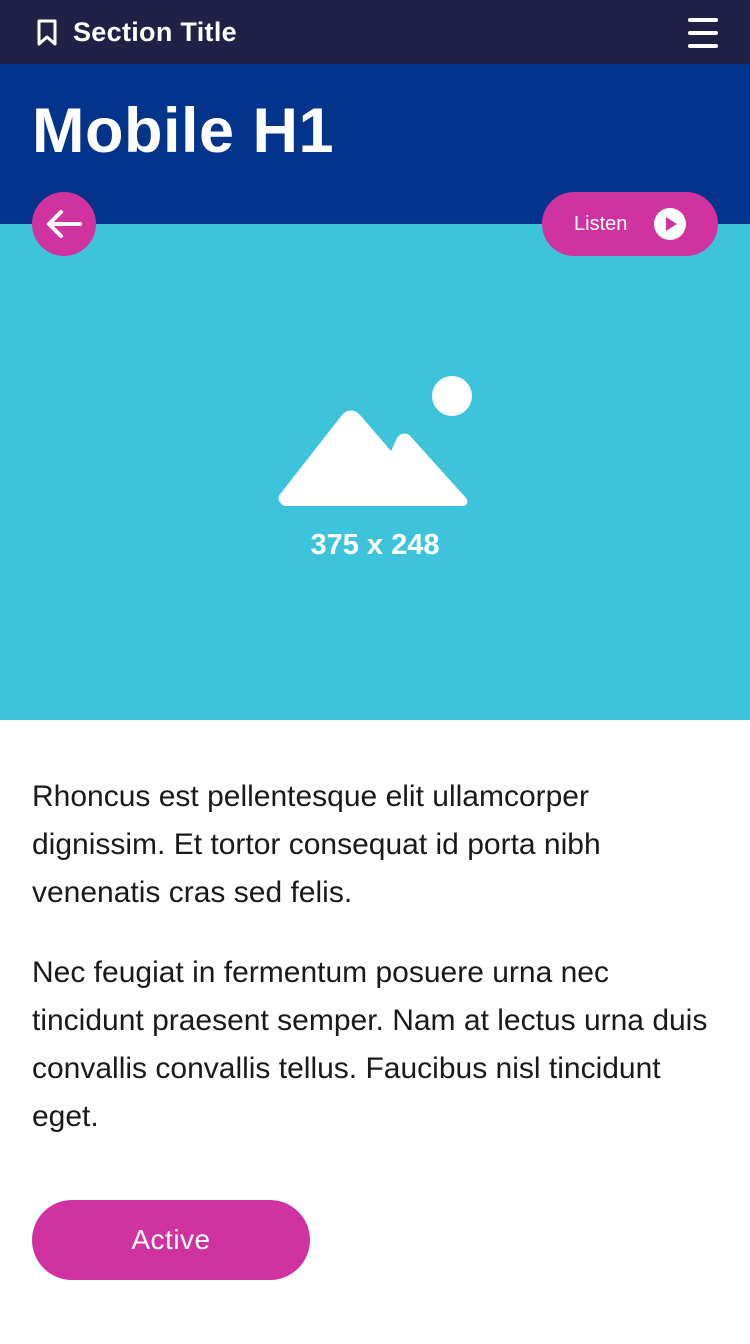 Image resolution: width=750 pixels, height=1344 pixels. Describe the element at coordinates (375, 545) in the screenshot. I see `placeholder-dimensions-label: 375 x 248` at that location.